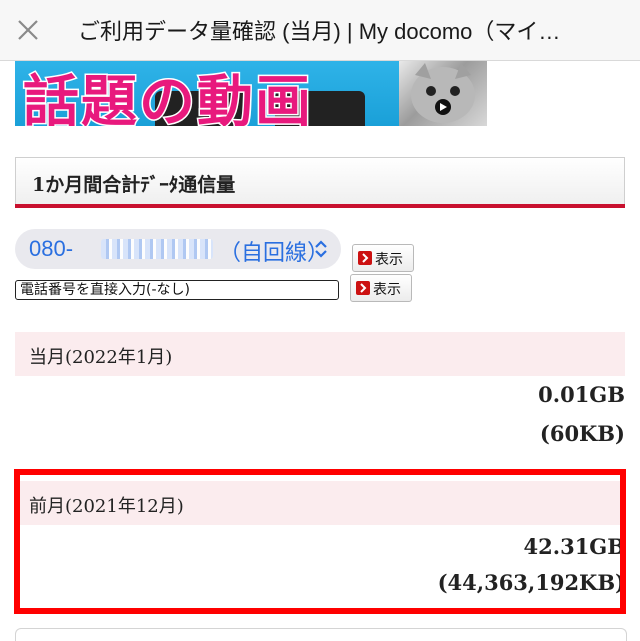 This screenshot has height=641, width=640. Describe the element at coordinates (101, 357) in the screenshot. I see `current-month-label: 当月(2022年1月)` at that location.